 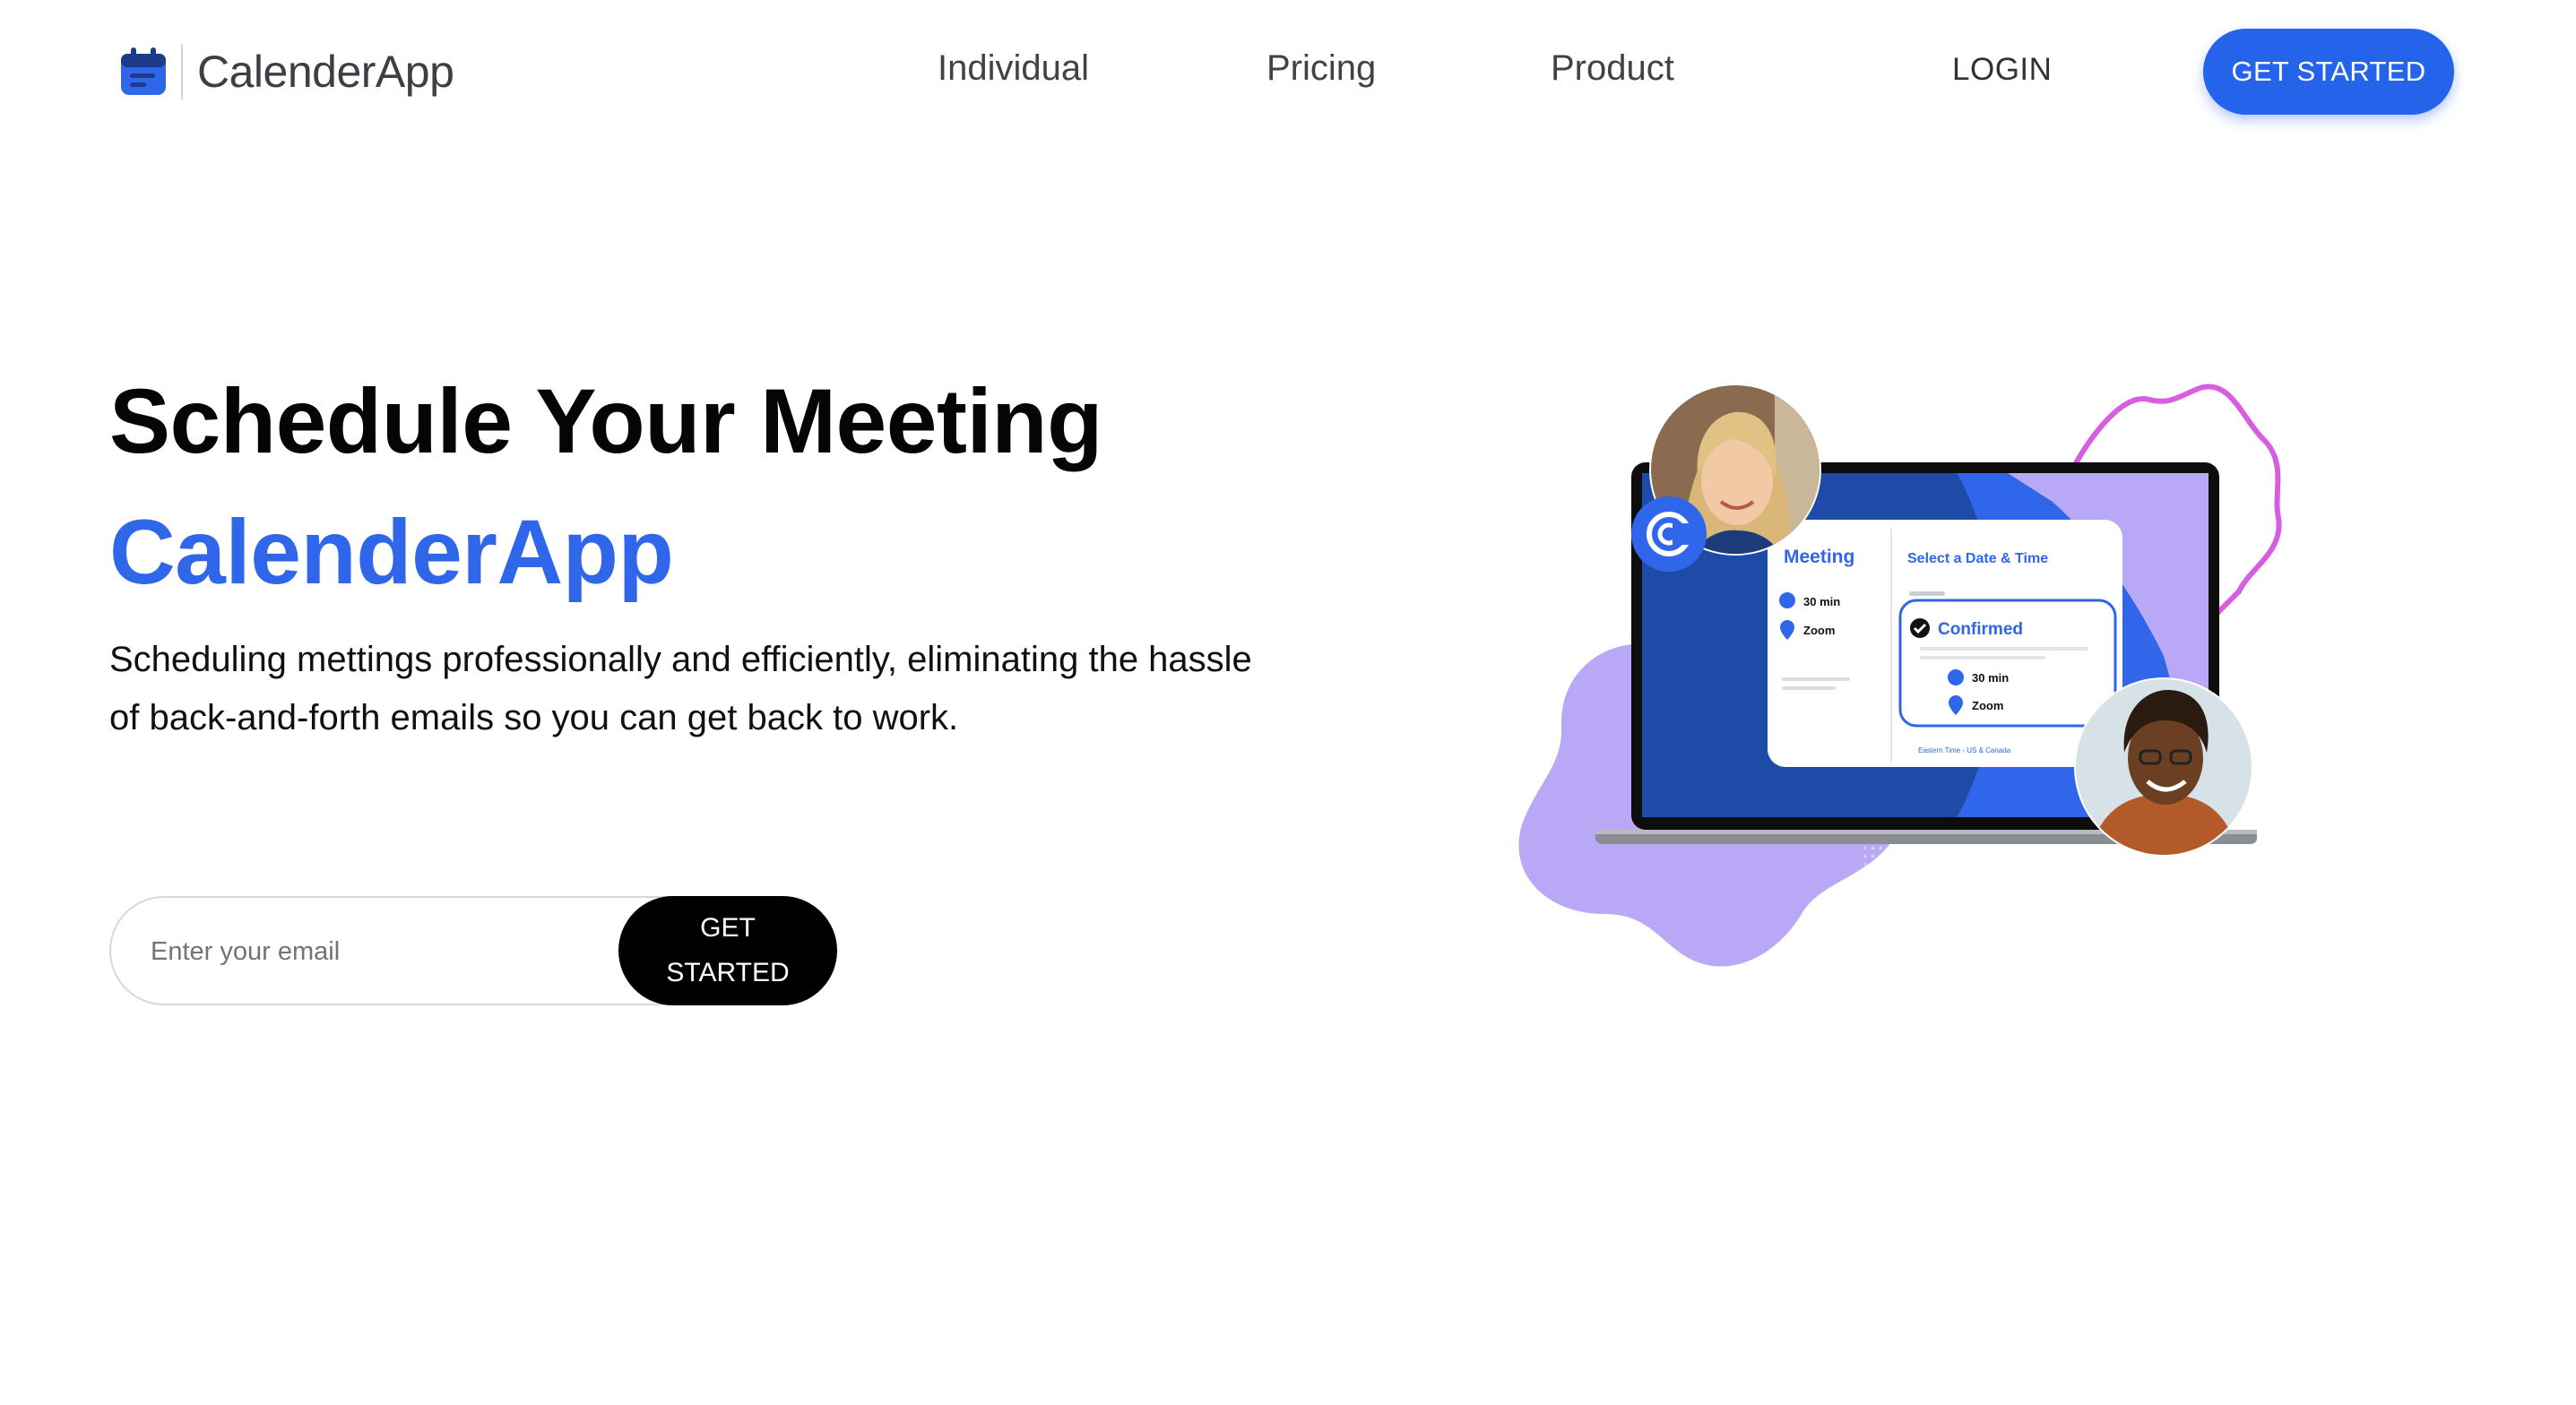 What do you see at coordinates (1612, 68) in the screenshot?
I see `nav-link-product: Product` at bounding box center [1612, 68].